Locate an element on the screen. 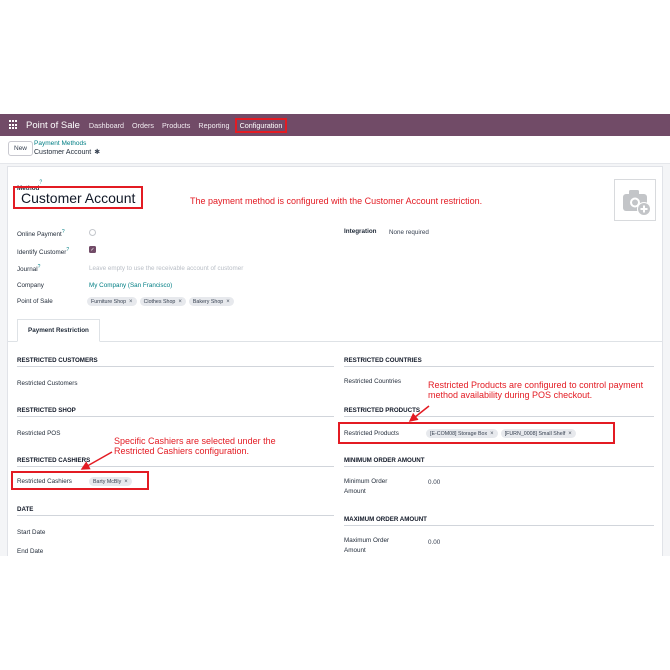 The image size is (670, 670). section-restricted-products: RESTRICTED PRODUCTS is located at coordinates (382, 410).